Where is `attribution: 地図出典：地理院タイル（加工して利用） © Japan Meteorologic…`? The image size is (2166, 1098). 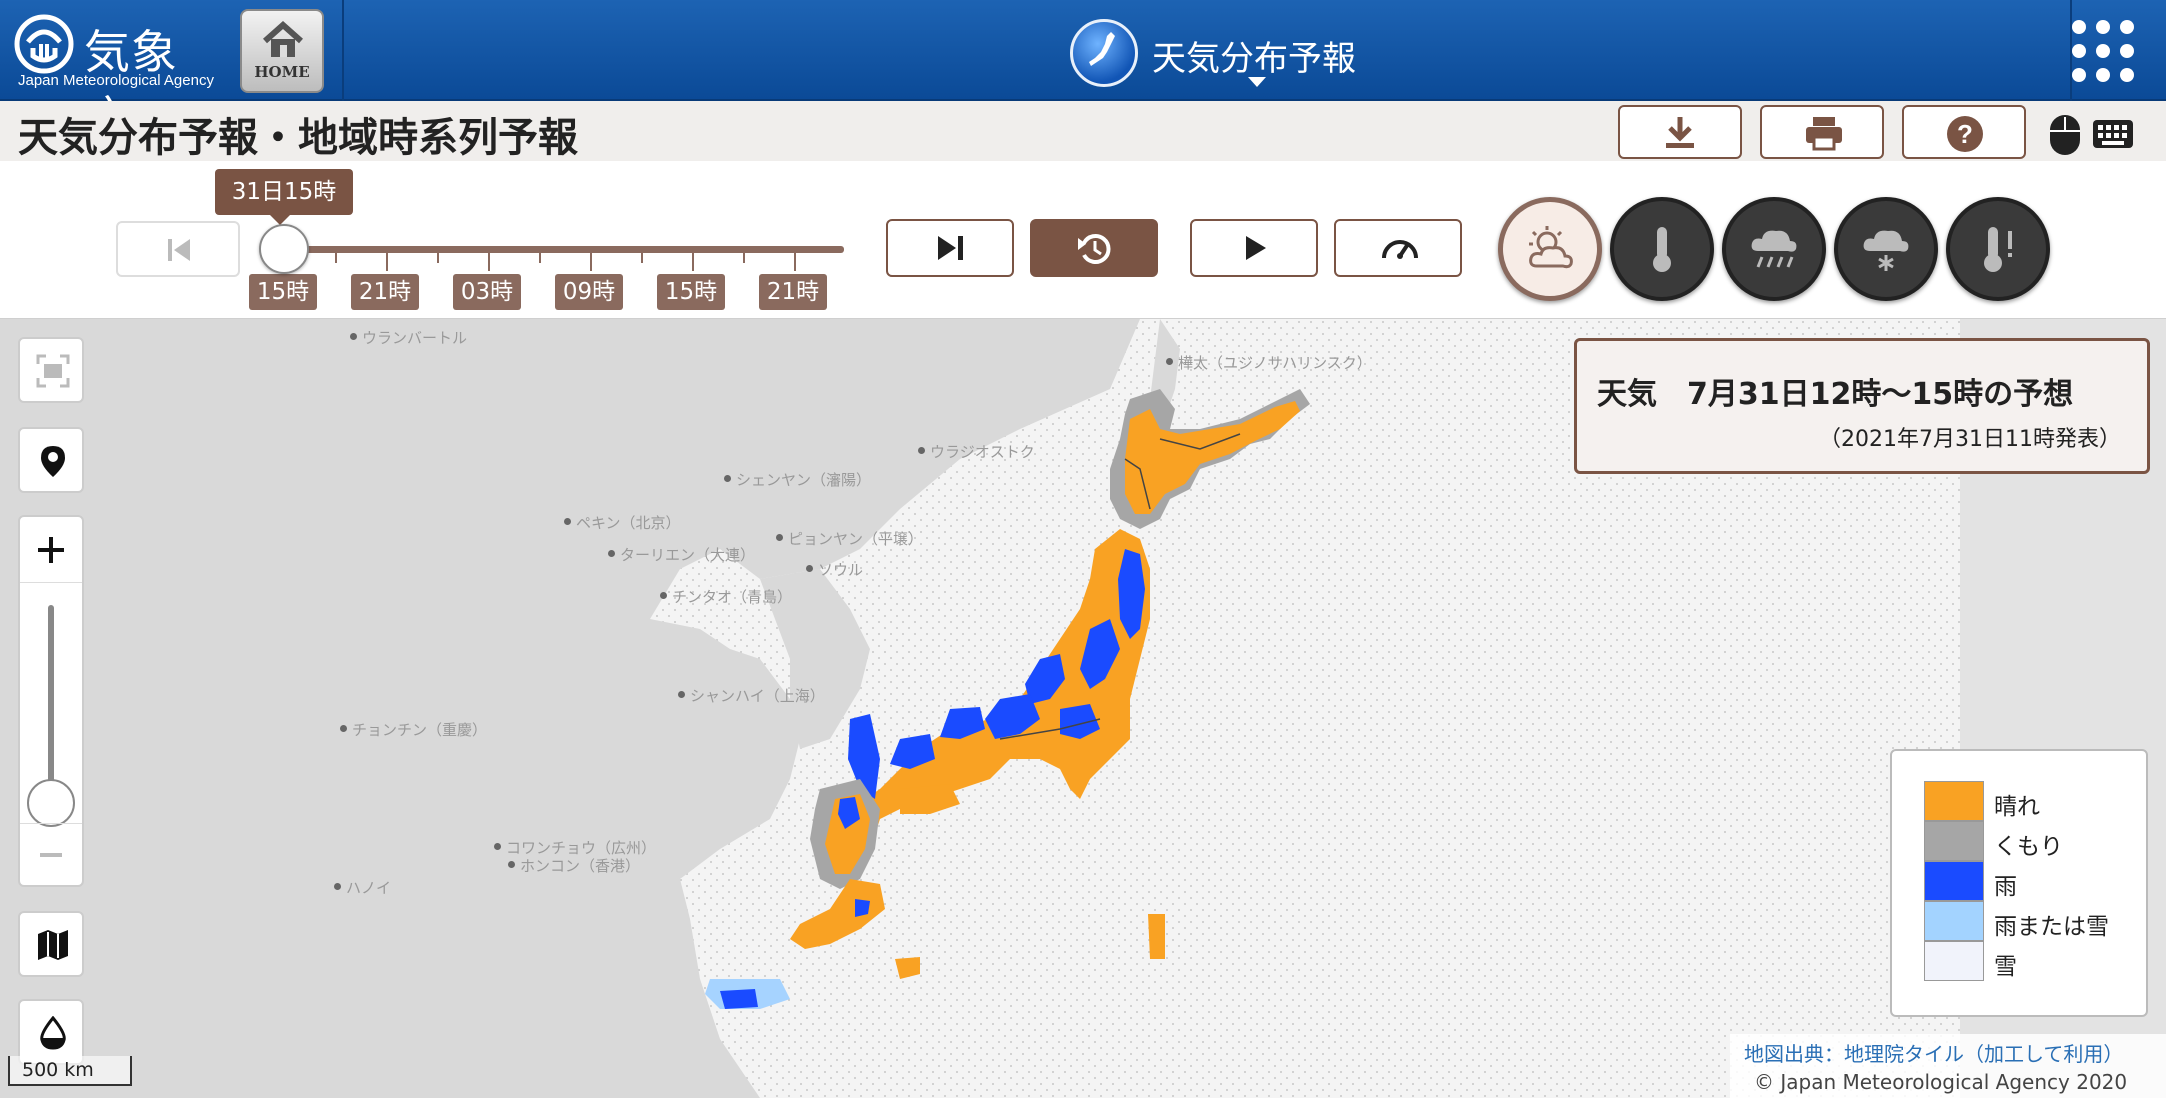 attribution: 地図出典：地理院タイル（加工して利用） © Japan Meteorologic… is located at coordinates (1948, 1066).